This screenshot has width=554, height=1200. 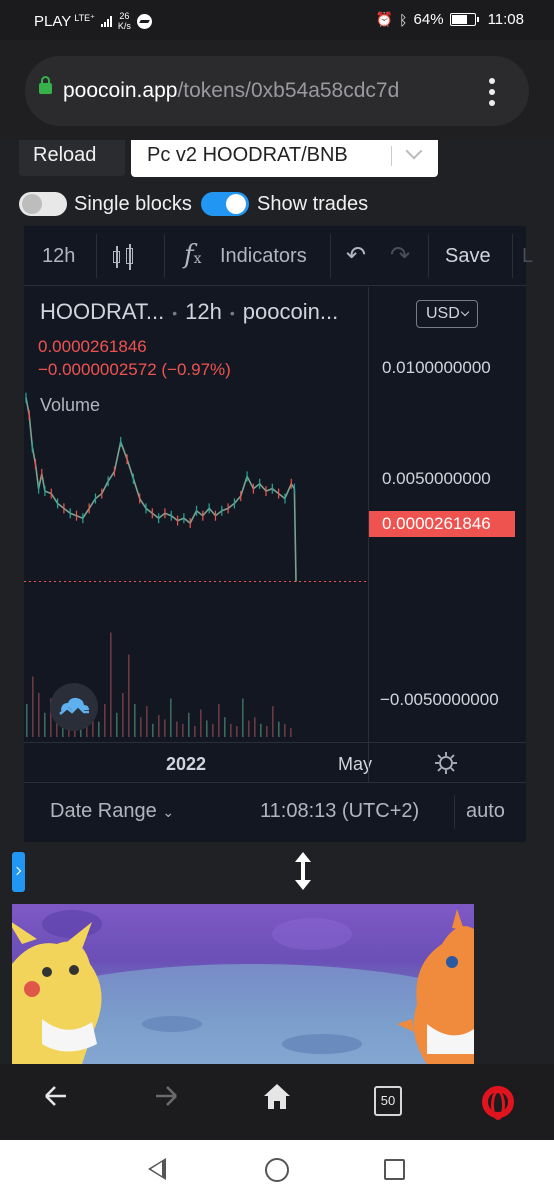 What do you see at coordinates (124, 21) in the screenshot?
I see `network-speed: 26 K/s` at bounding box center [124, 21].